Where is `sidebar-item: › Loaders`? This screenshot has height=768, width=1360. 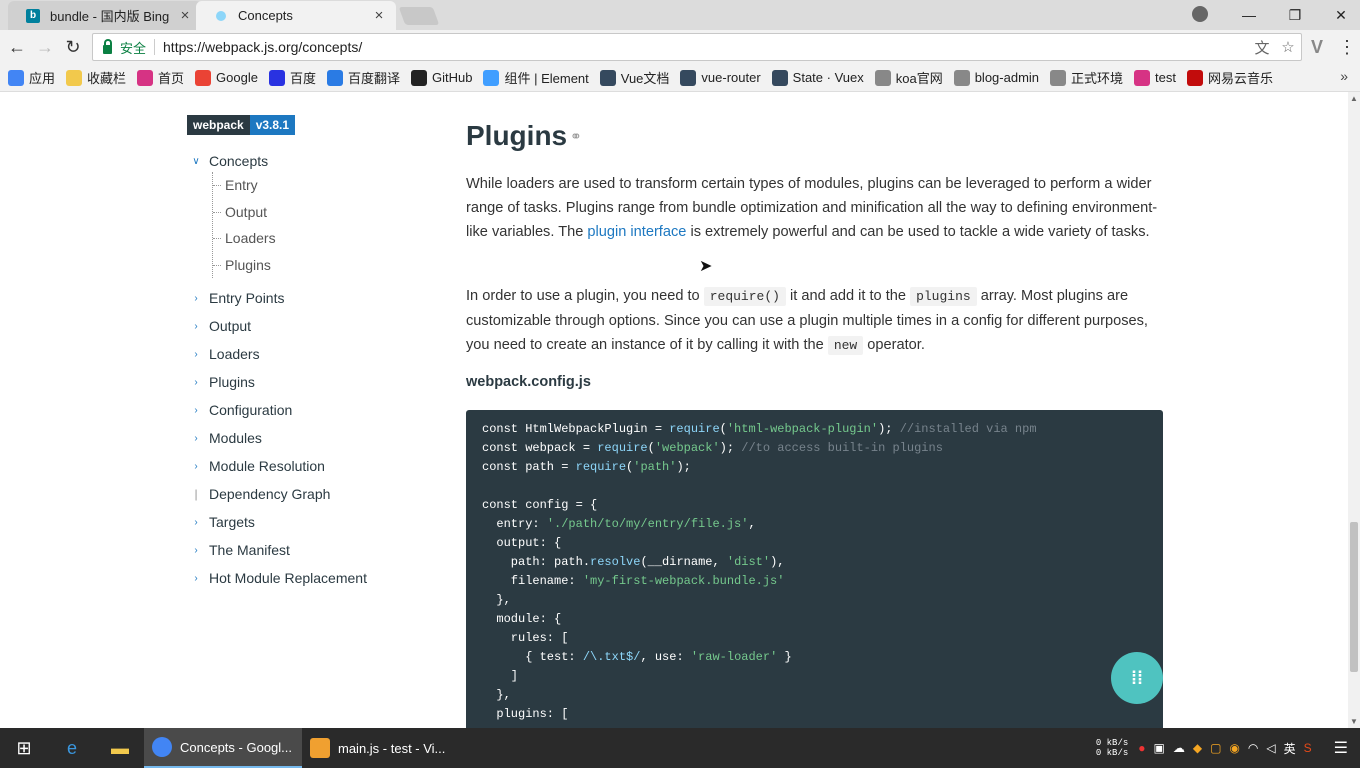
sidebar-item: › Loaders is located at coordinates (315, 354).